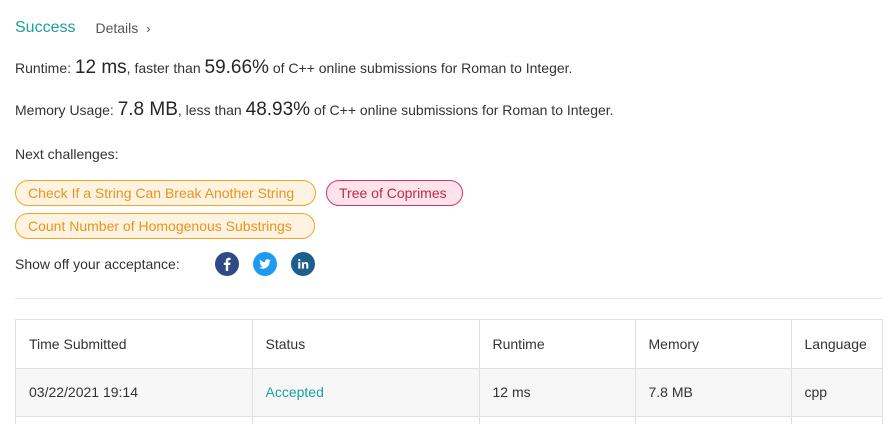 Image resolution: width=892 pixels, height=424 pixels. Describe the element at coordinates (557, 392) in the screenshot. I see `cell-runtime: 12 ms` at that location.